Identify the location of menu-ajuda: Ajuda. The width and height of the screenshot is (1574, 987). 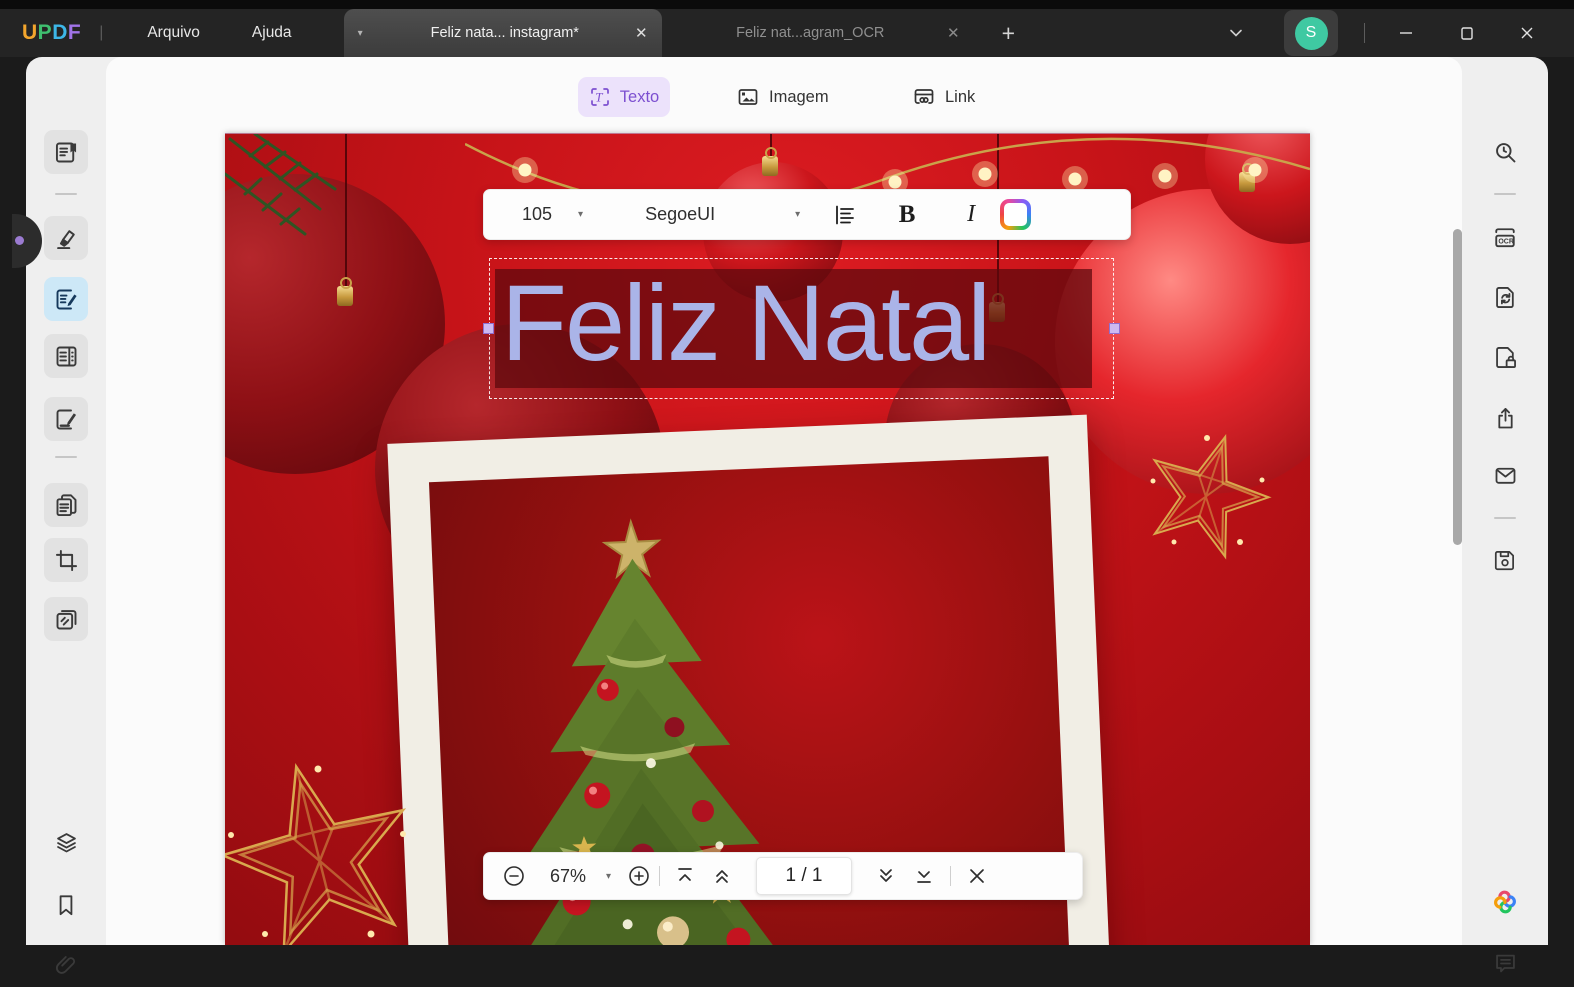
(272, 33).